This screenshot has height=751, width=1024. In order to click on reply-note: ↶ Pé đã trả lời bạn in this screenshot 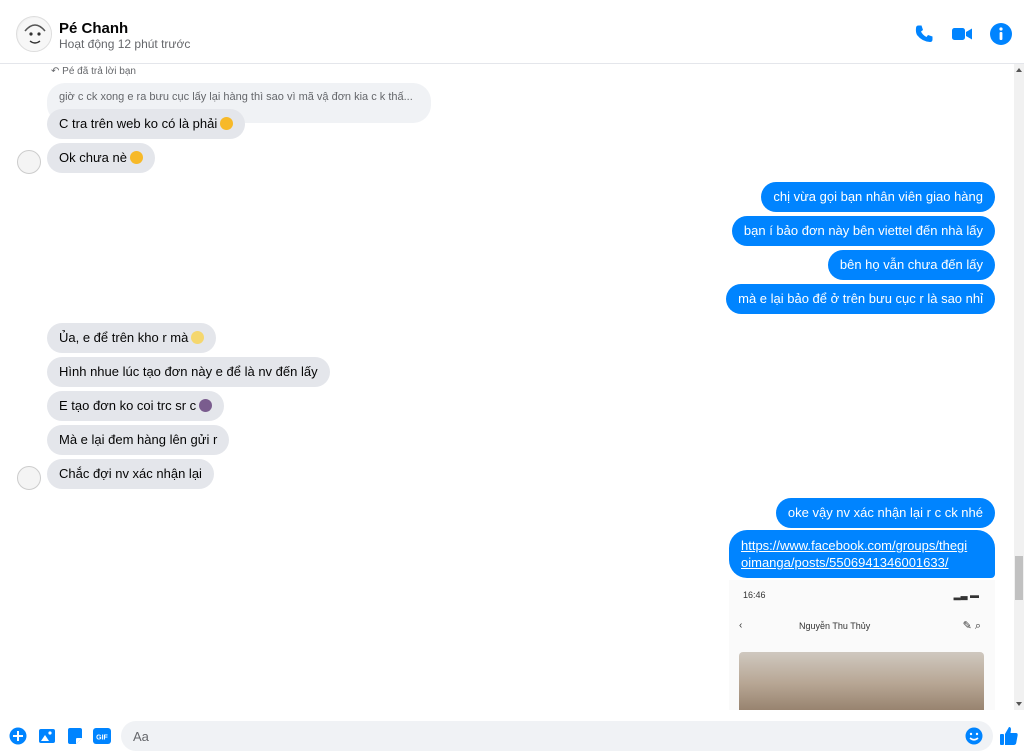, I will do `click(93, 71)`.